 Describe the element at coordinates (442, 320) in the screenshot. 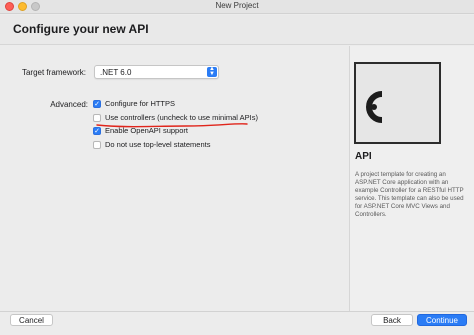

I see `continue-button: Continue` at that location.